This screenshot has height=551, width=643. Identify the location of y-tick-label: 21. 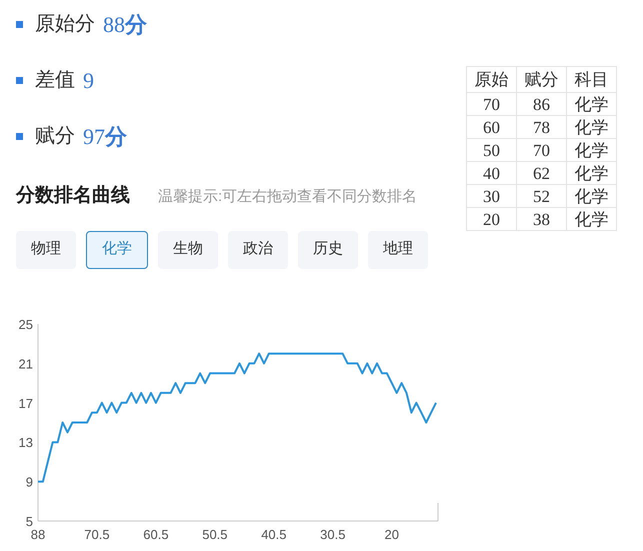
(25, 363).